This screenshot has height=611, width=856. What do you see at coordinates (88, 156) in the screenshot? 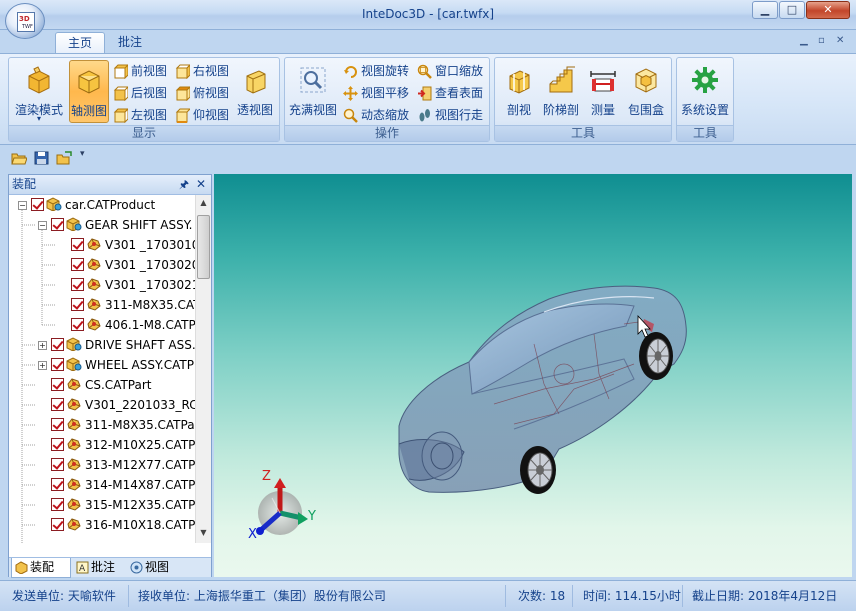
I see `qat-customize-button: ▾` at bounding box center [88, 156].